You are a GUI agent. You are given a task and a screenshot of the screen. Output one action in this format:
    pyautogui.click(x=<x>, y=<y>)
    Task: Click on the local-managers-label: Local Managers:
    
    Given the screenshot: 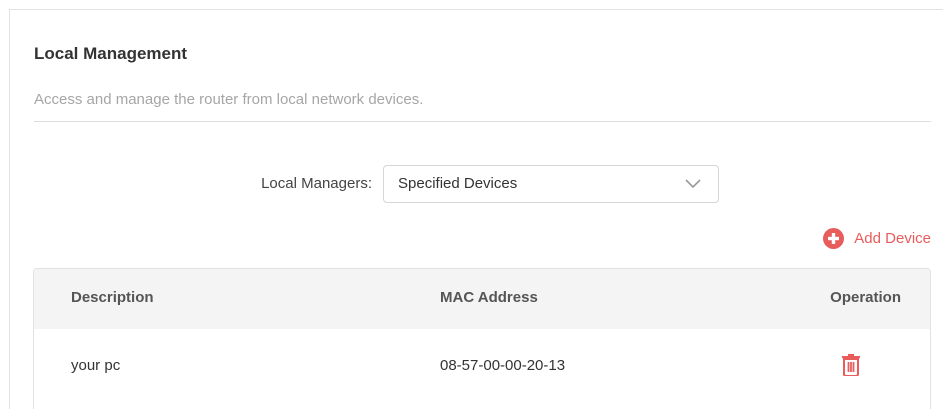 What is the action you would take?
    pyautogui.click(x=316, y=183)
    